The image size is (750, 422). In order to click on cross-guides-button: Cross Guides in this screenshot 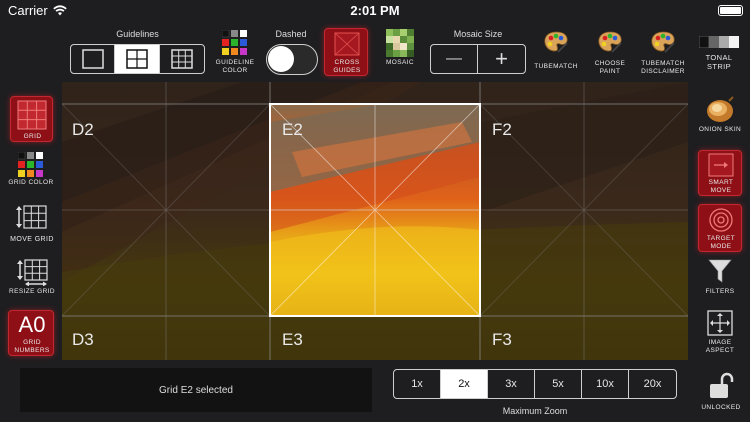, I will do `click(346, 52)`.